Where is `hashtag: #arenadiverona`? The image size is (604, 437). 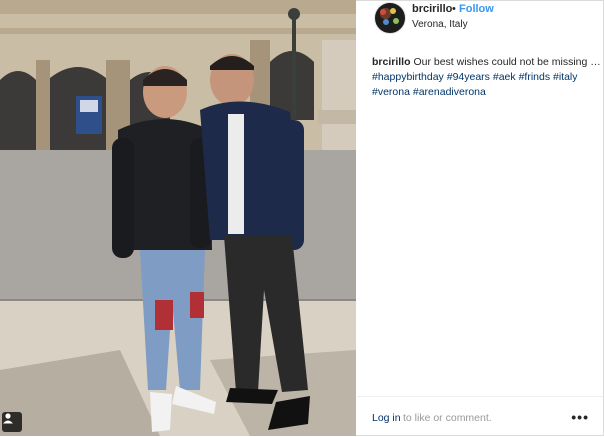 hashtag: #arenadiverona is located at coordinates (449, 92).